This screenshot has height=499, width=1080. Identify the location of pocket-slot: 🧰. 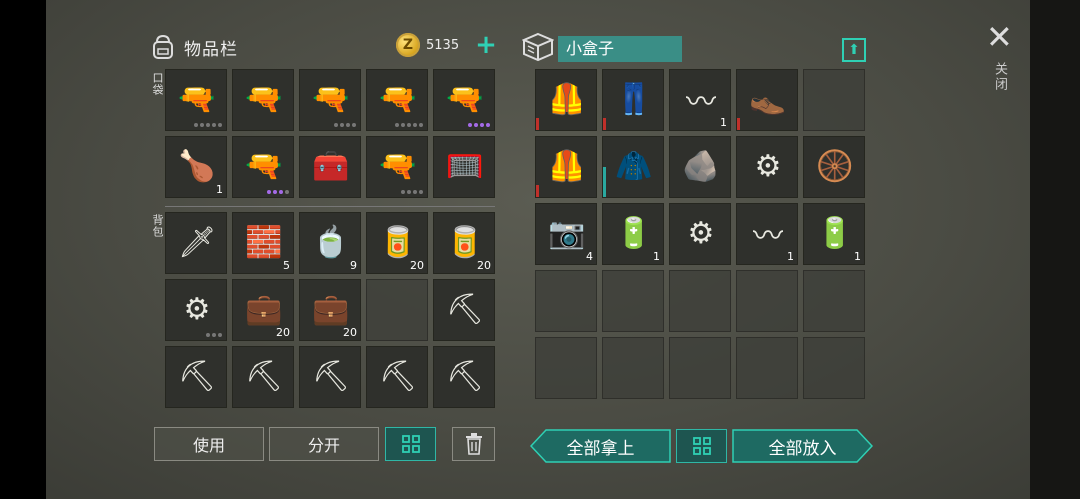
(330, 167).